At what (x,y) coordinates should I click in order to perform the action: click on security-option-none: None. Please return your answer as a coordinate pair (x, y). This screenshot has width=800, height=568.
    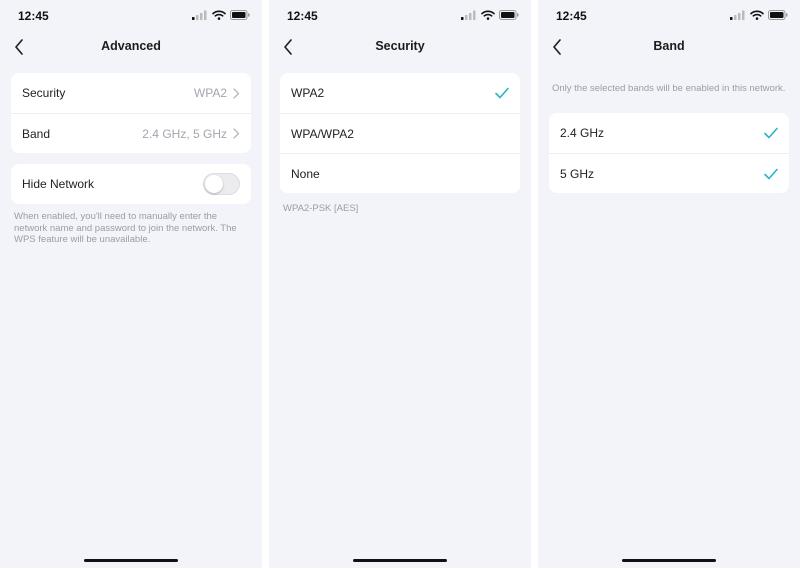
    Looking at the image, I should click on (400, 173).